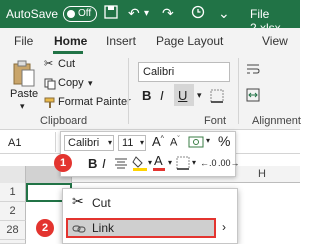 The height and width of the screenshot is (244, 320). I want to click on copy-icon, so click(50, 86).